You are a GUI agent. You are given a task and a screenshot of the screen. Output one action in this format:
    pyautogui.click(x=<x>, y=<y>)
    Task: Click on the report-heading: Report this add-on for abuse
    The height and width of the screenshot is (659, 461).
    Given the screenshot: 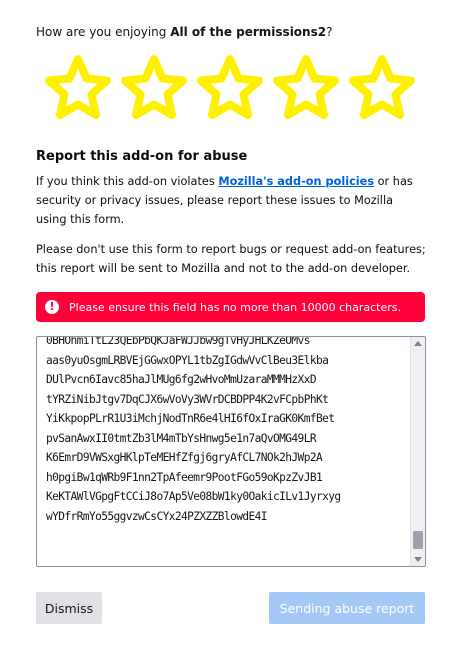 What is the action you would take?
    pyautogui.click(x=142, y=156)
    